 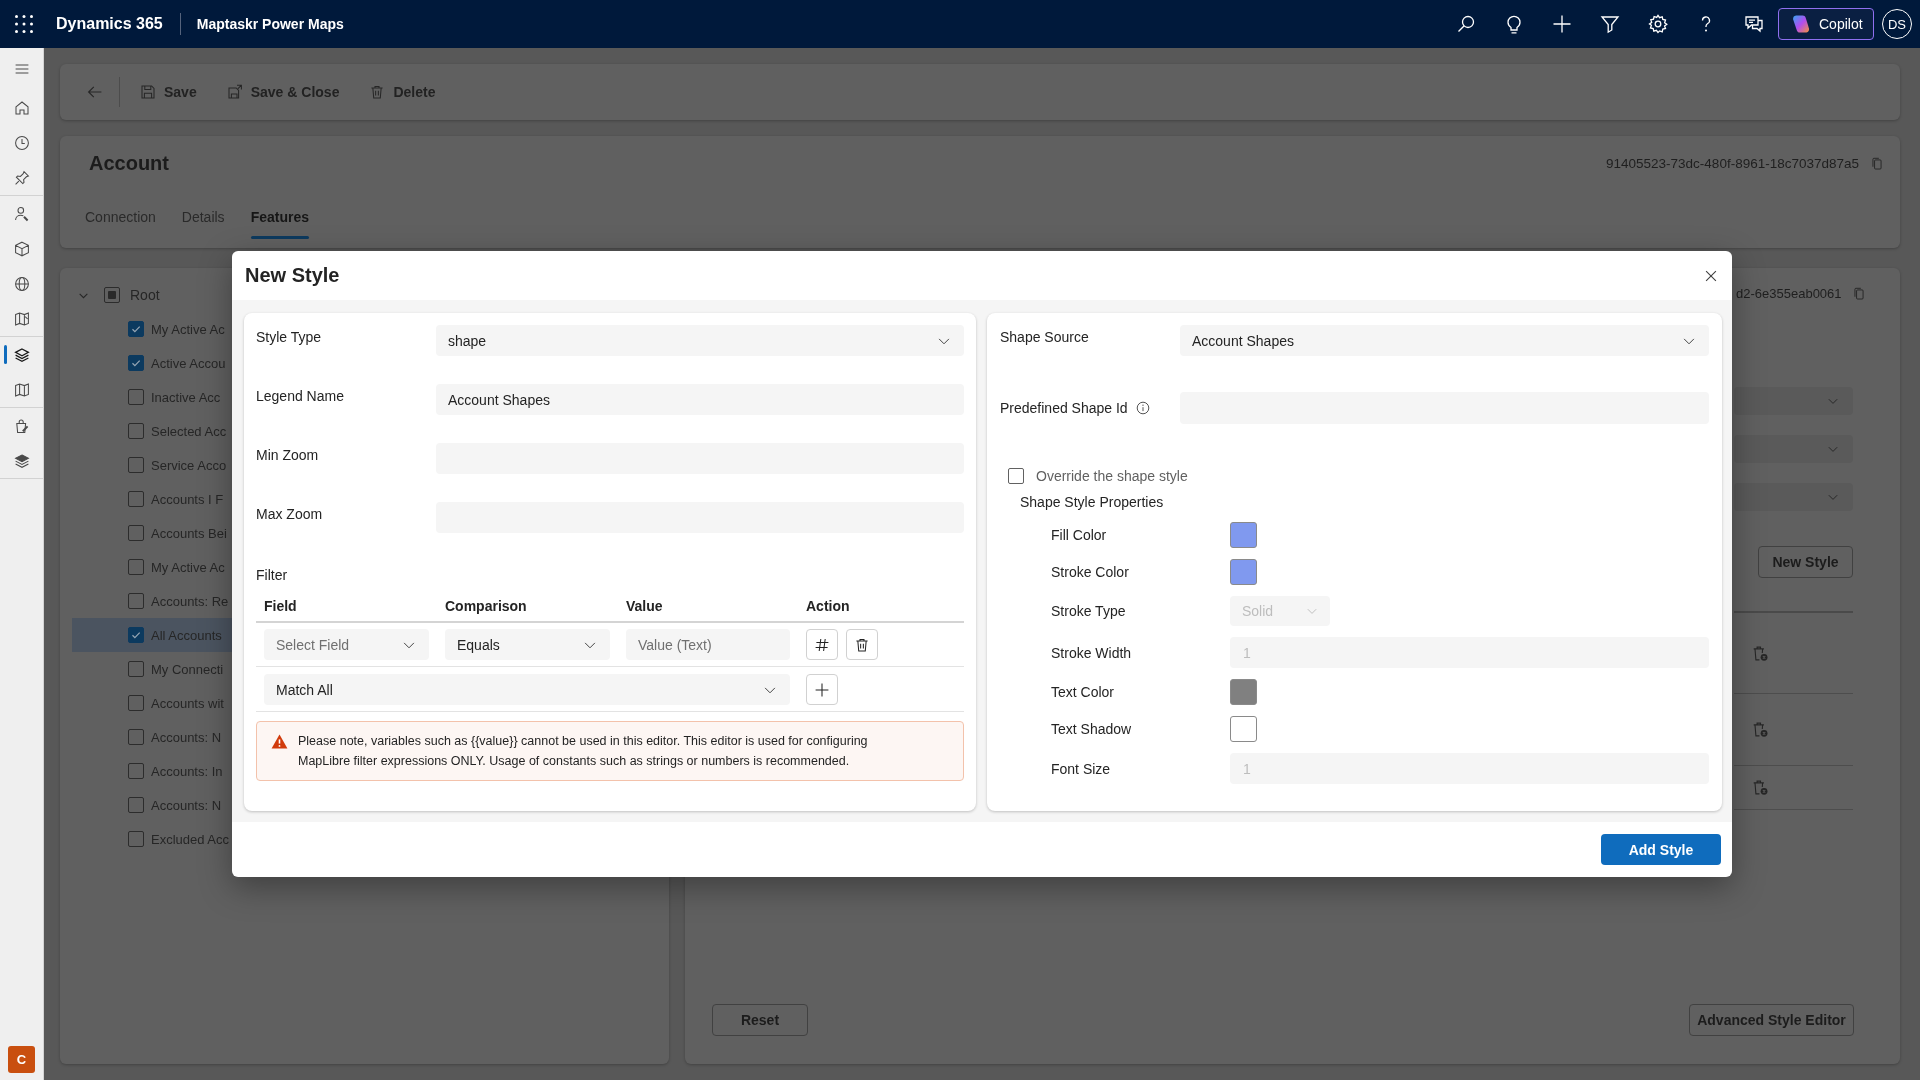 What do you see at coordinates (760, 1020) in the screenshot?
I see `reset-button: Reset` at bounding box center [760, 1020].